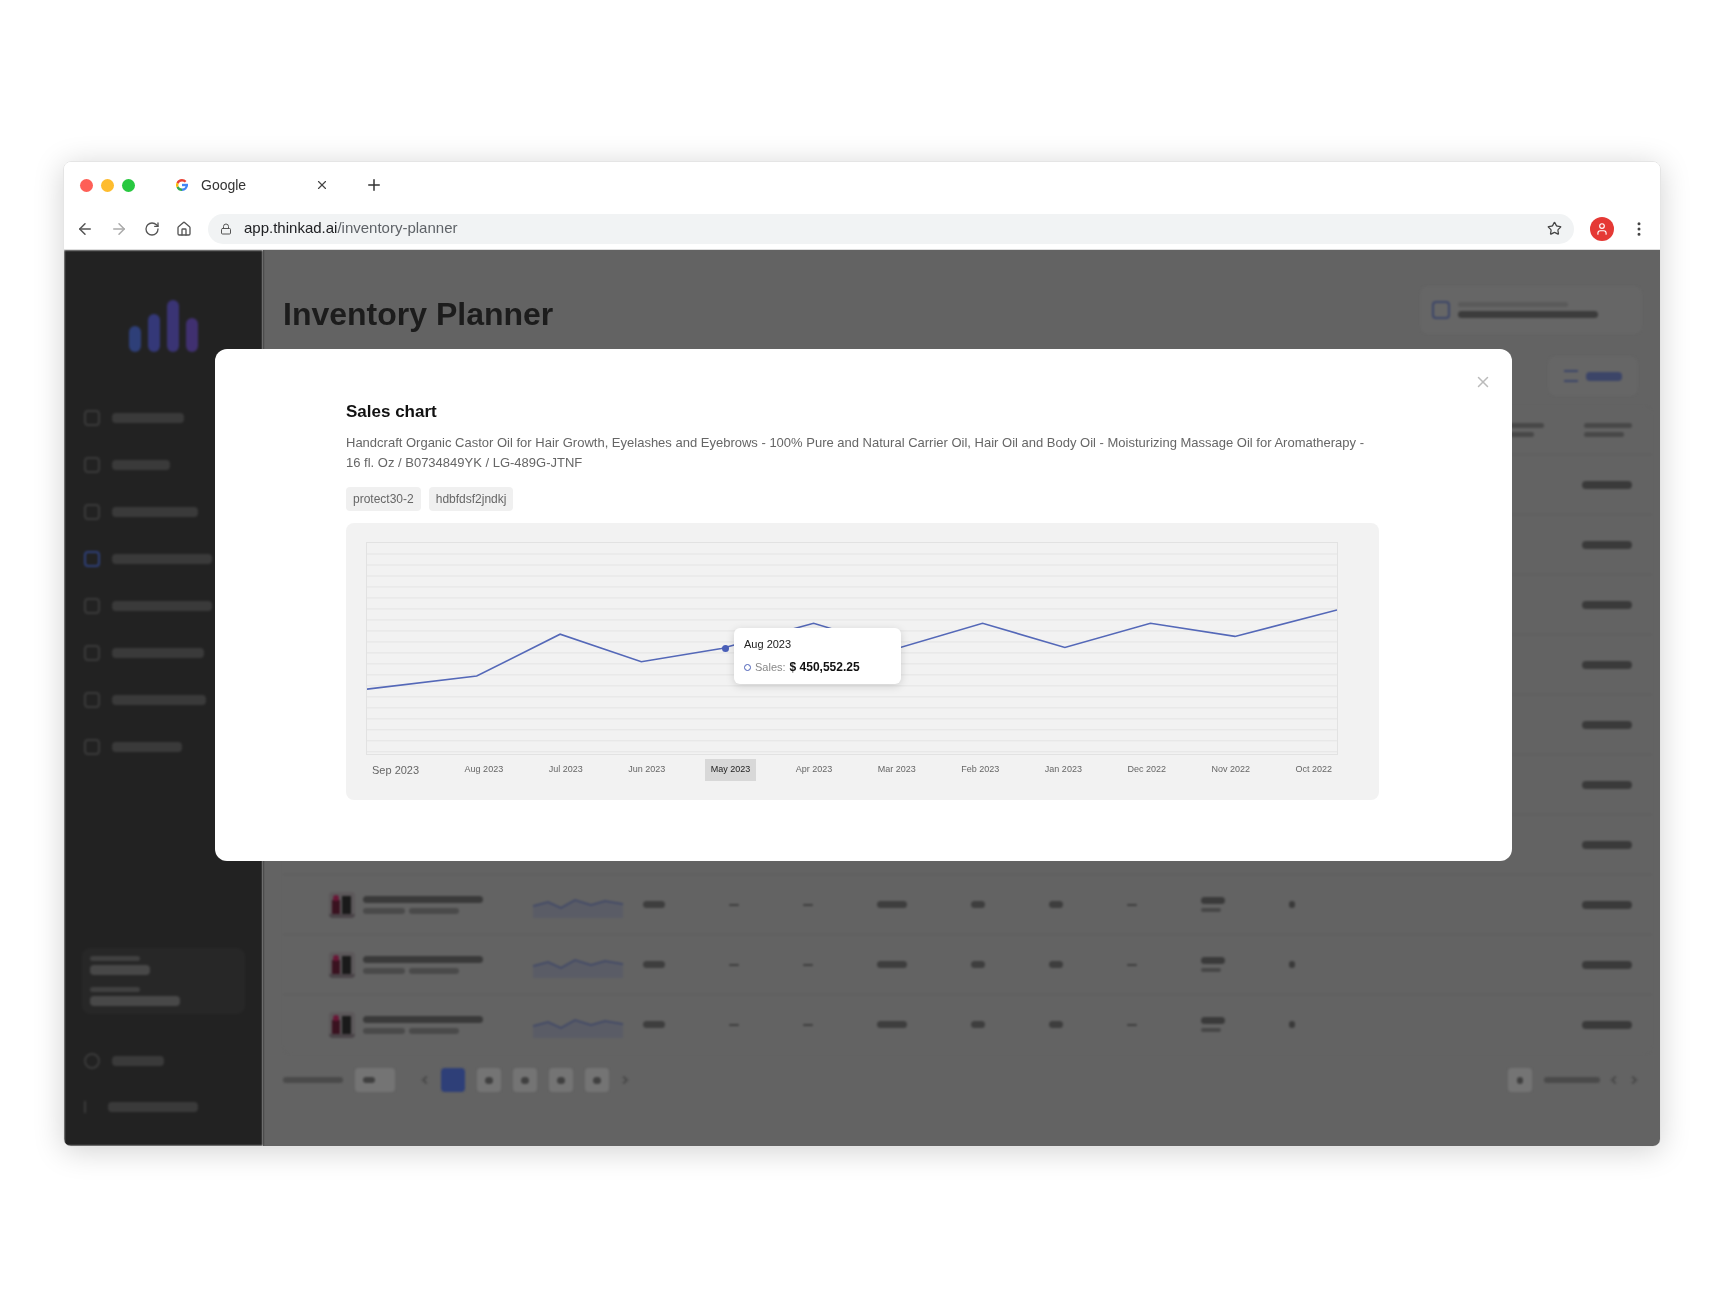 This screenshot has height=1310, width=1724. Describe the element at coordinates (647, 770) in the screenshot. I see `axis-label: Jun 2023` at that location.